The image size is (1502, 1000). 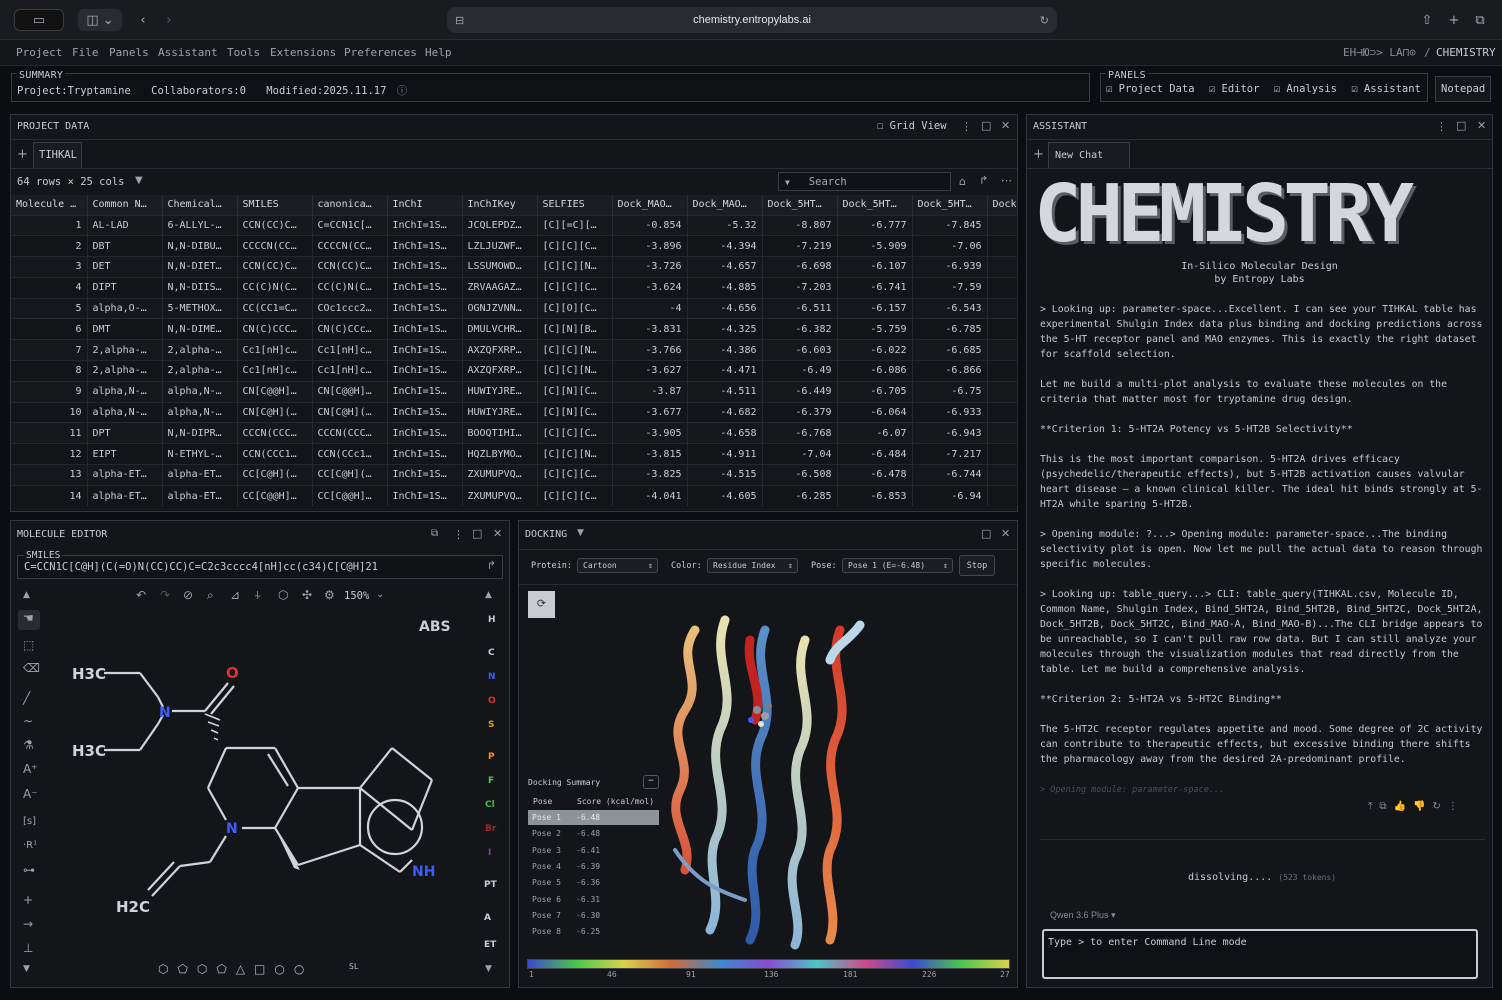 I want to click on table-cell: -4.041, so click(x=650, y=495).